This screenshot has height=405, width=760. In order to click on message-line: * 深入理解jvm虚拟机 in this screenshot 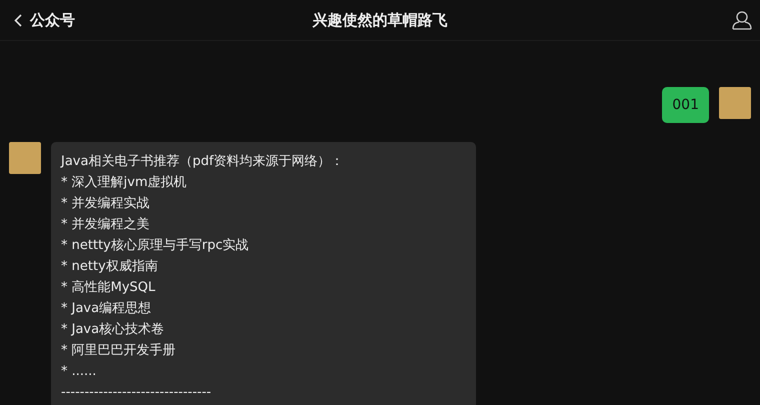, I will do `click(124, 183)`.